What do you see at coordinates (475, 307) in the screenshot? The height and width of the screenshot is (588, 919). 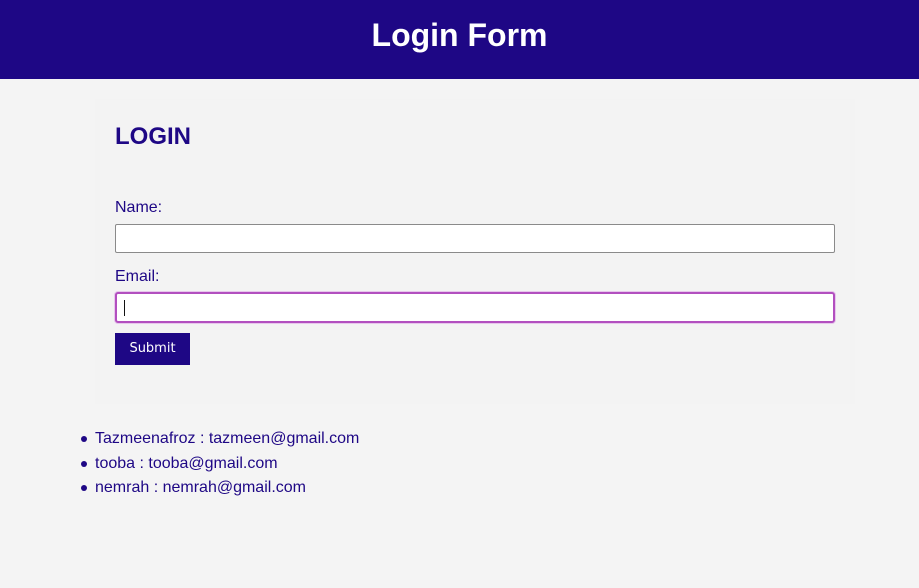 I see `email-input` at bounding box center [475, 307].